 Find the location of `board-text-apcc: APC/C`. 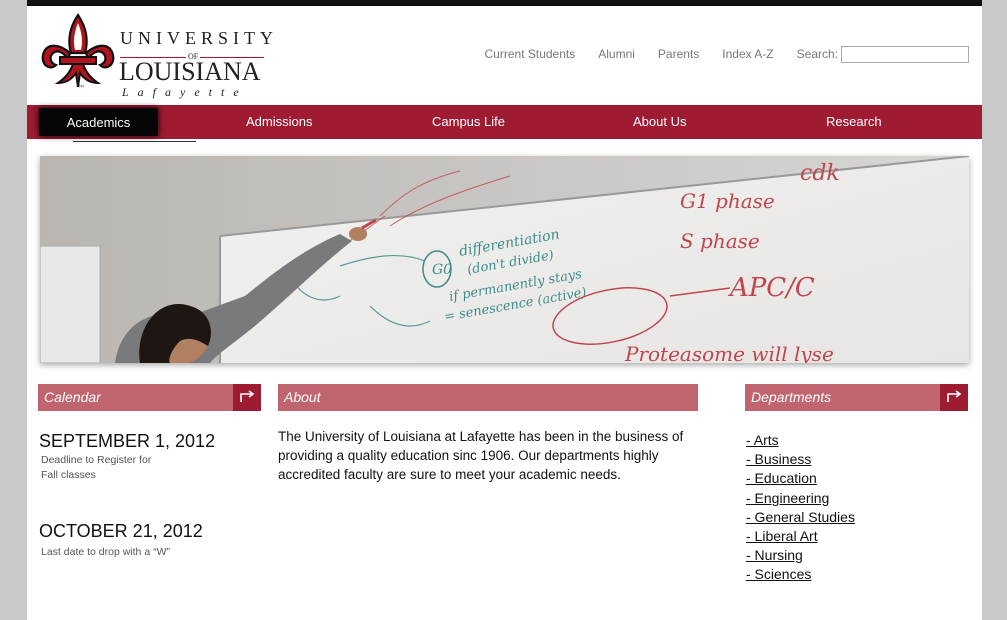

board-text-apcc: APC/C is located at coordinates (771, 288).